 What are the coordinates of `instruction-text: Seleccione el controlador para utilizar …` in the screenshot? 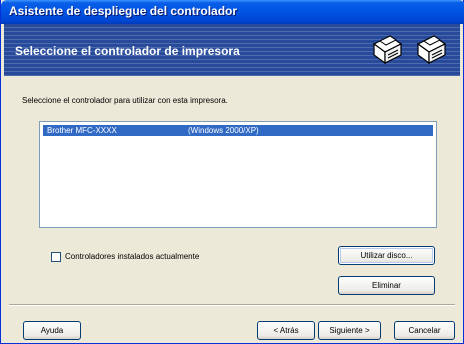 It's located at (125, 100).